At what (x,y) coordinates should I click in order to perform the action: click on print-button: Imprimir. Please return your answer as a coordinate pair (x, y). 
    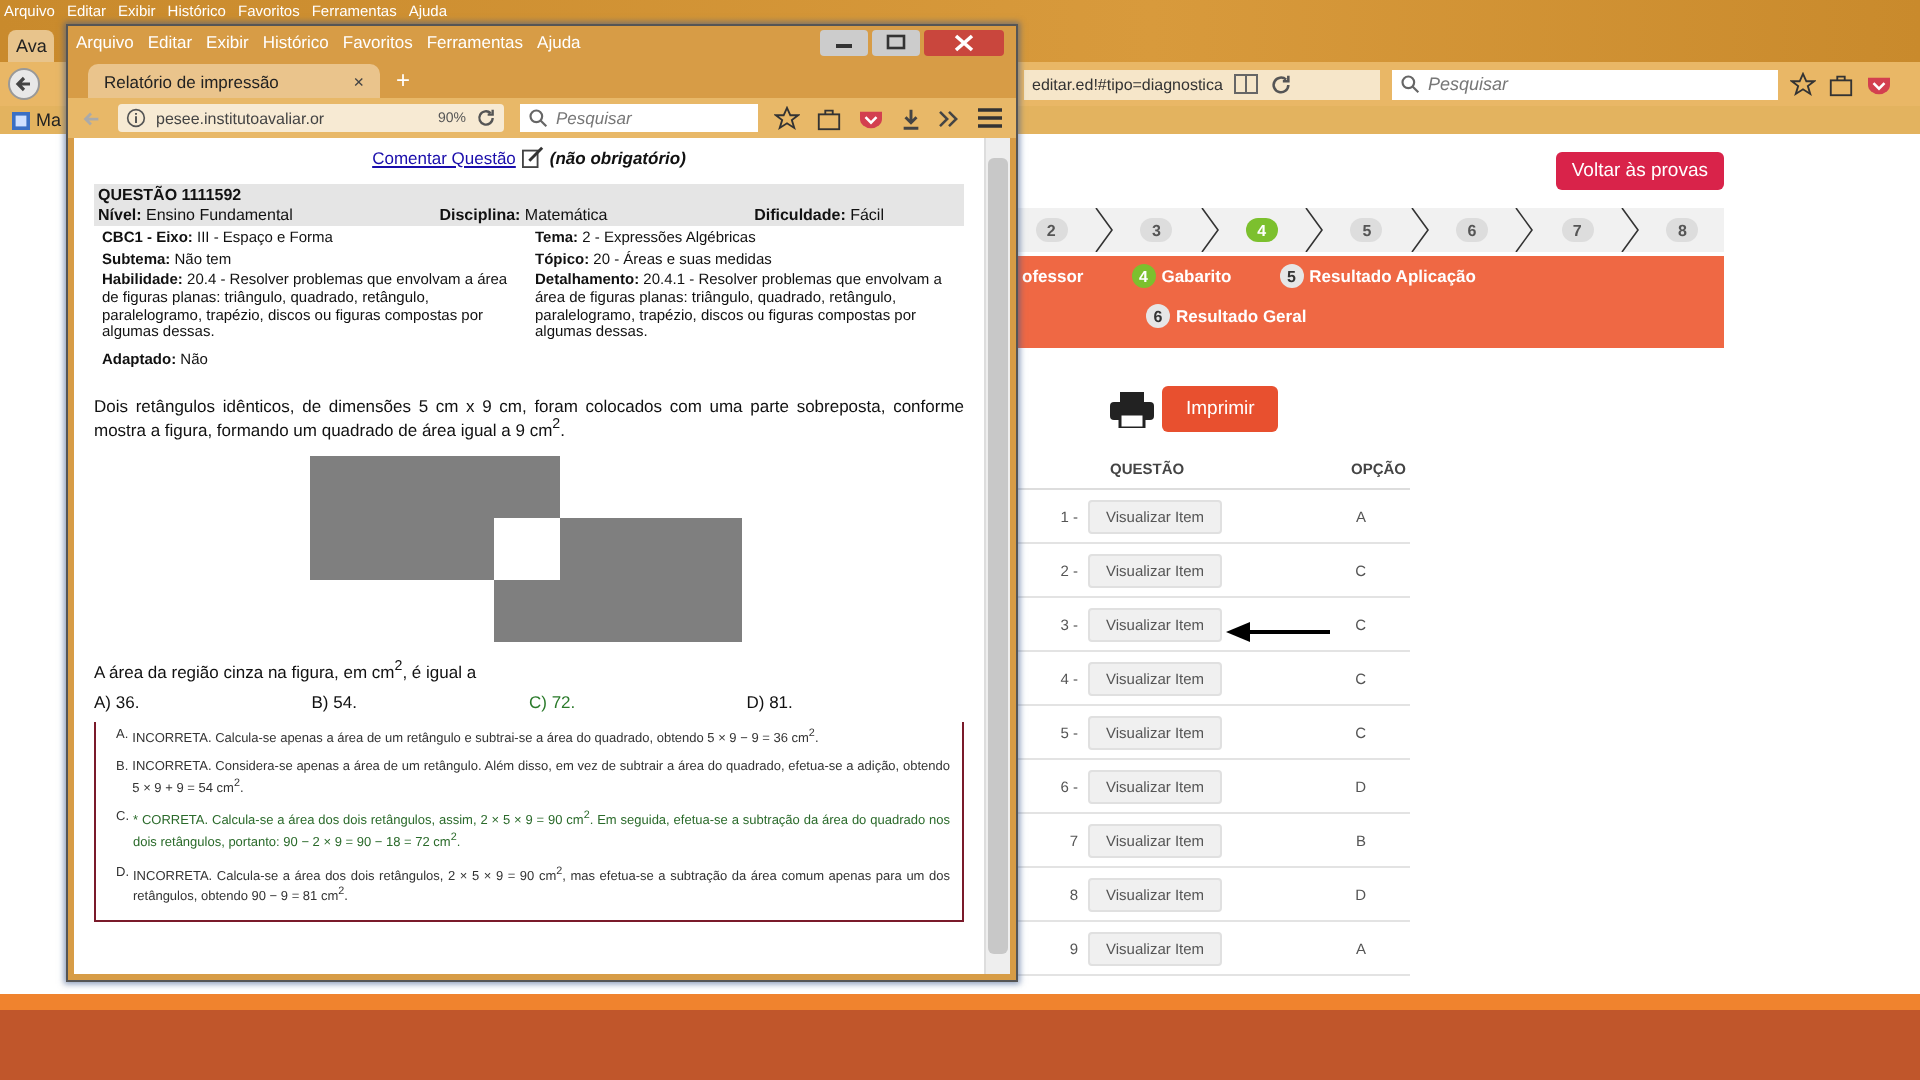
    Looking at the image, I should click on (1220, 409).